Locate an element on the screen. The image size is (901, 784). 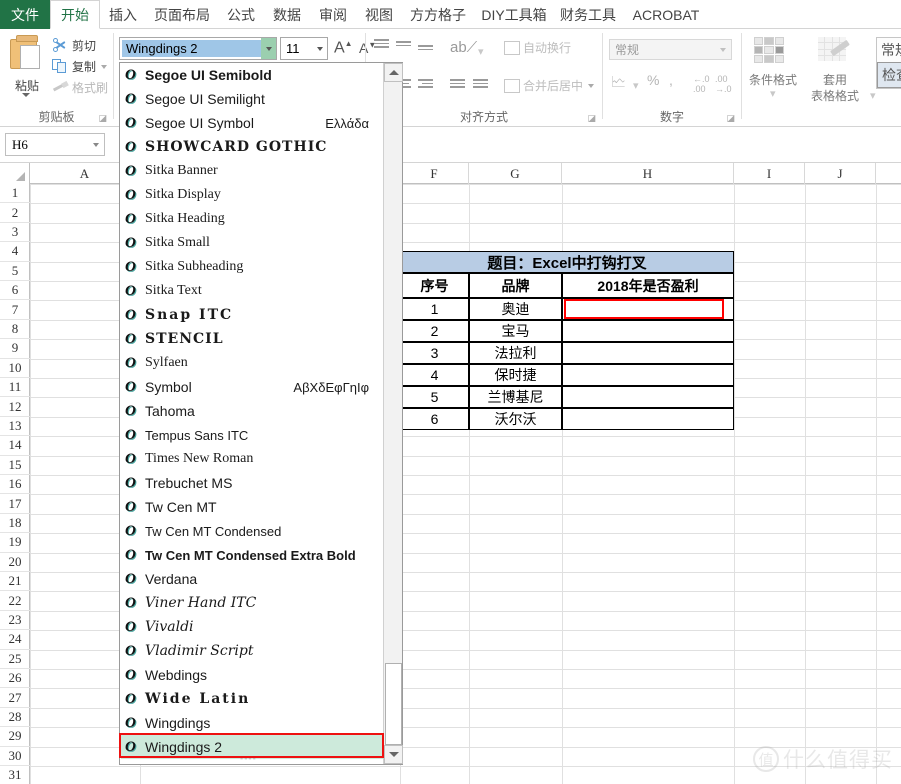
row-header-13: 13 is located at coordinates (15, 427).